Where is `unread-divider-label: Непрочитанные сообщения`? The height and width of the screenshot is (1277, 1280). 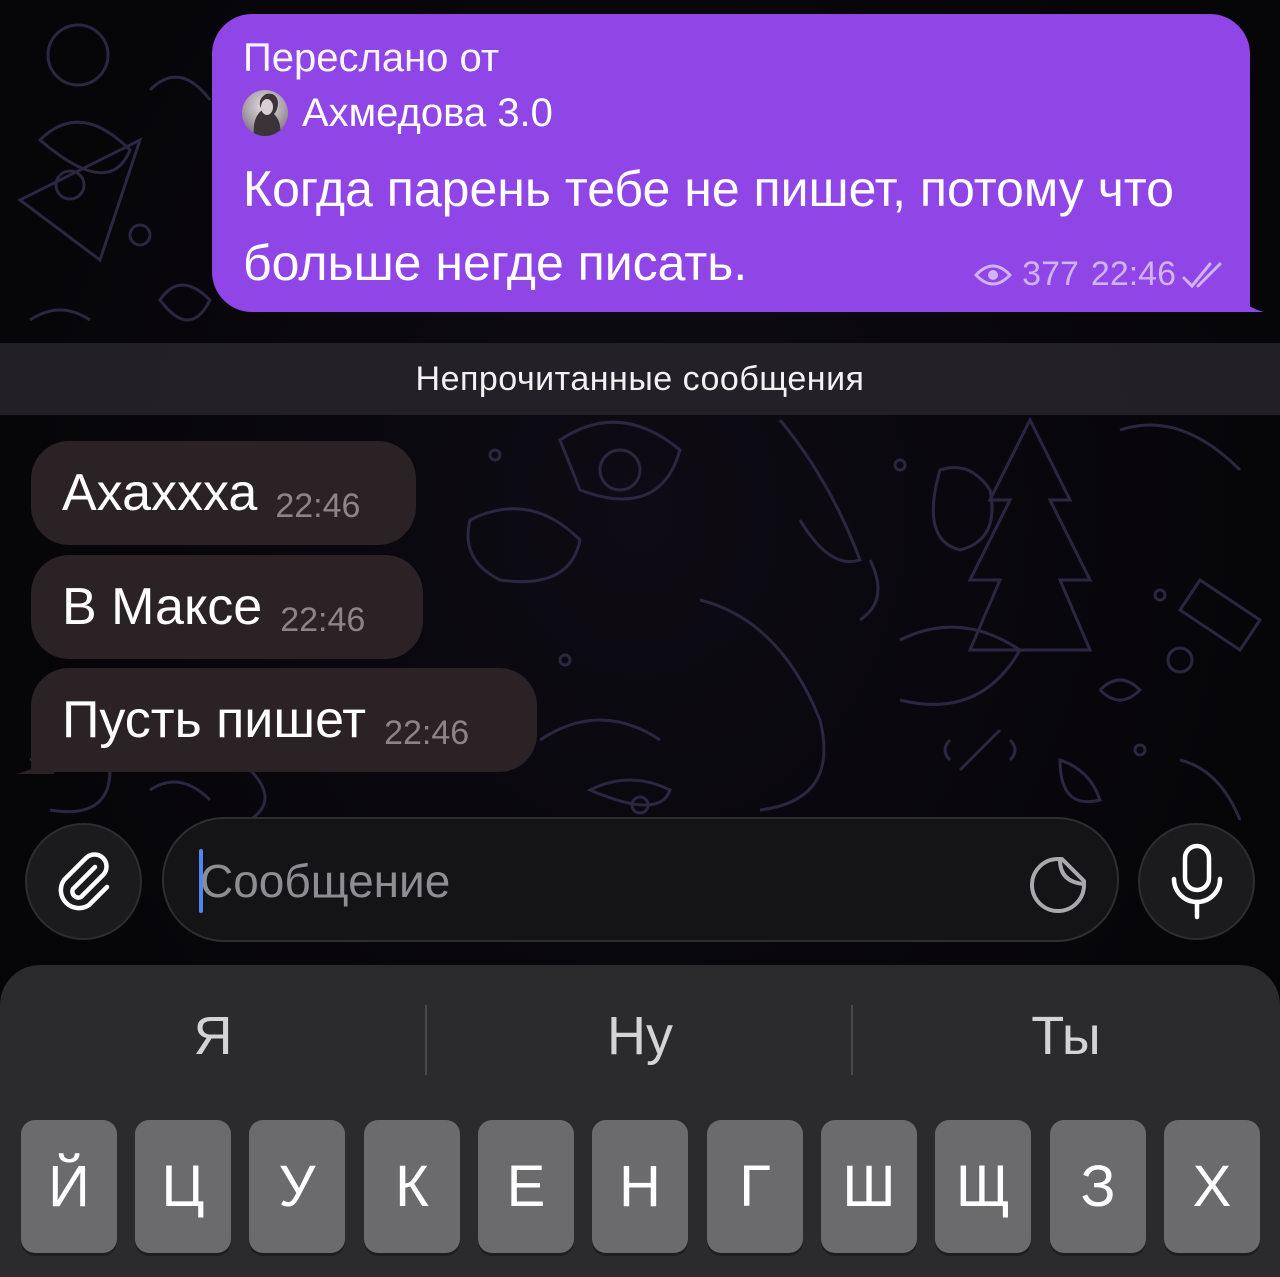 unread-divider-label: Непрочитанные сообщения is located at coordinates (640, 378).